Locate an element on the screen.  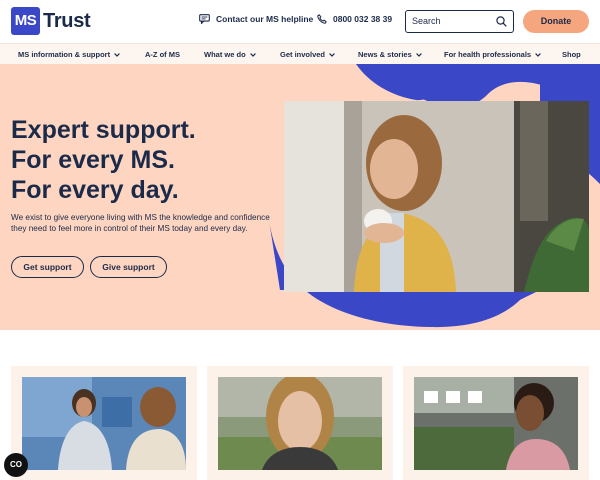
card-photo-doctor-consultation is located at coordinates (104, 423).